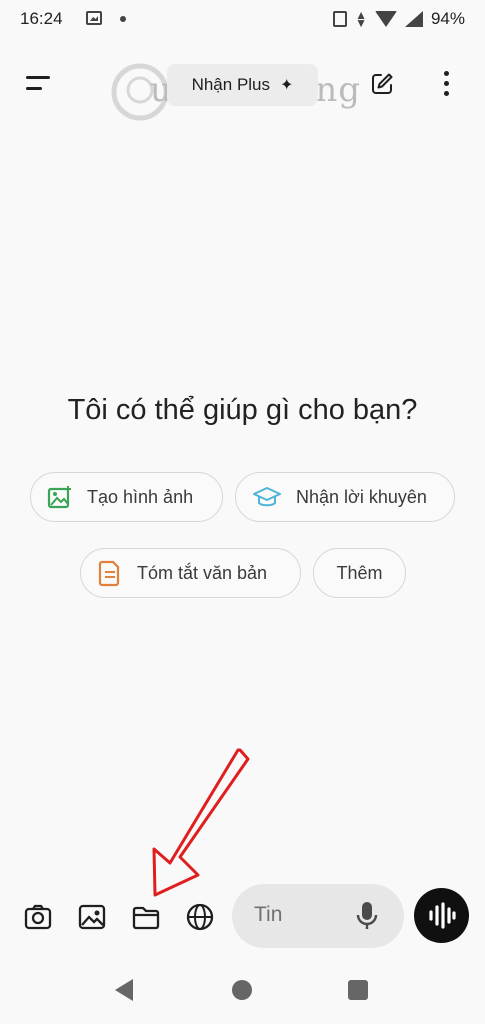 Image resolution: width=485 pixels, height=1024 pixels. What do you see at coordinates (92, 917) in the screenshot?
I see `photo-icon` at bounding box center [92, 917].